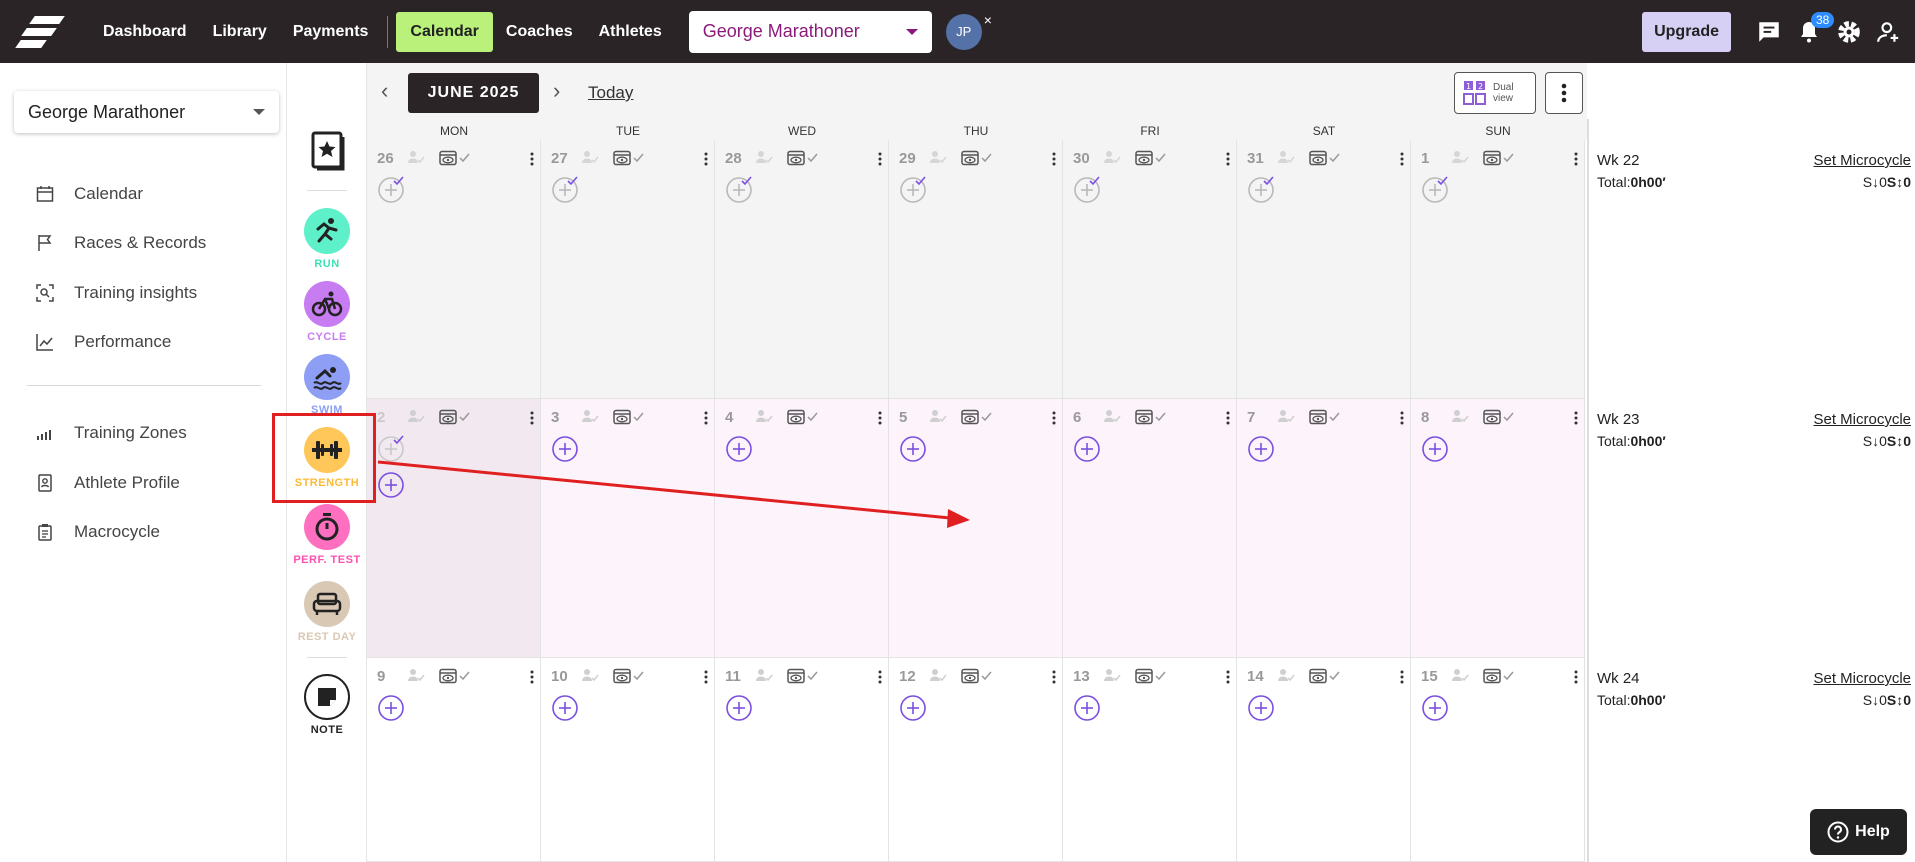  Describe the element at coordinates (628, 269) in the screenshot. I see `day-cell: 27` at that location.